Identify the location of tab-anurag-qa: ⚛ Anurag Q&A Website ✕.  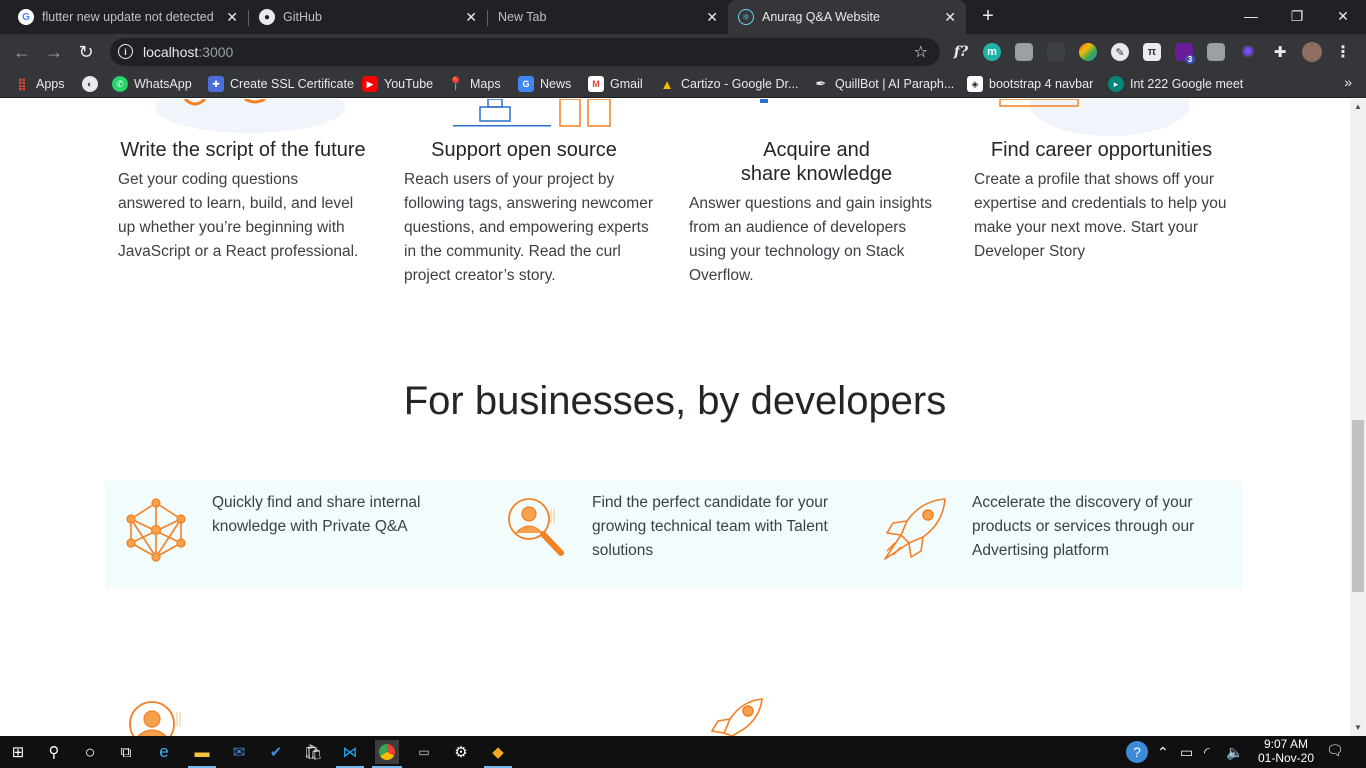
(847, 17).